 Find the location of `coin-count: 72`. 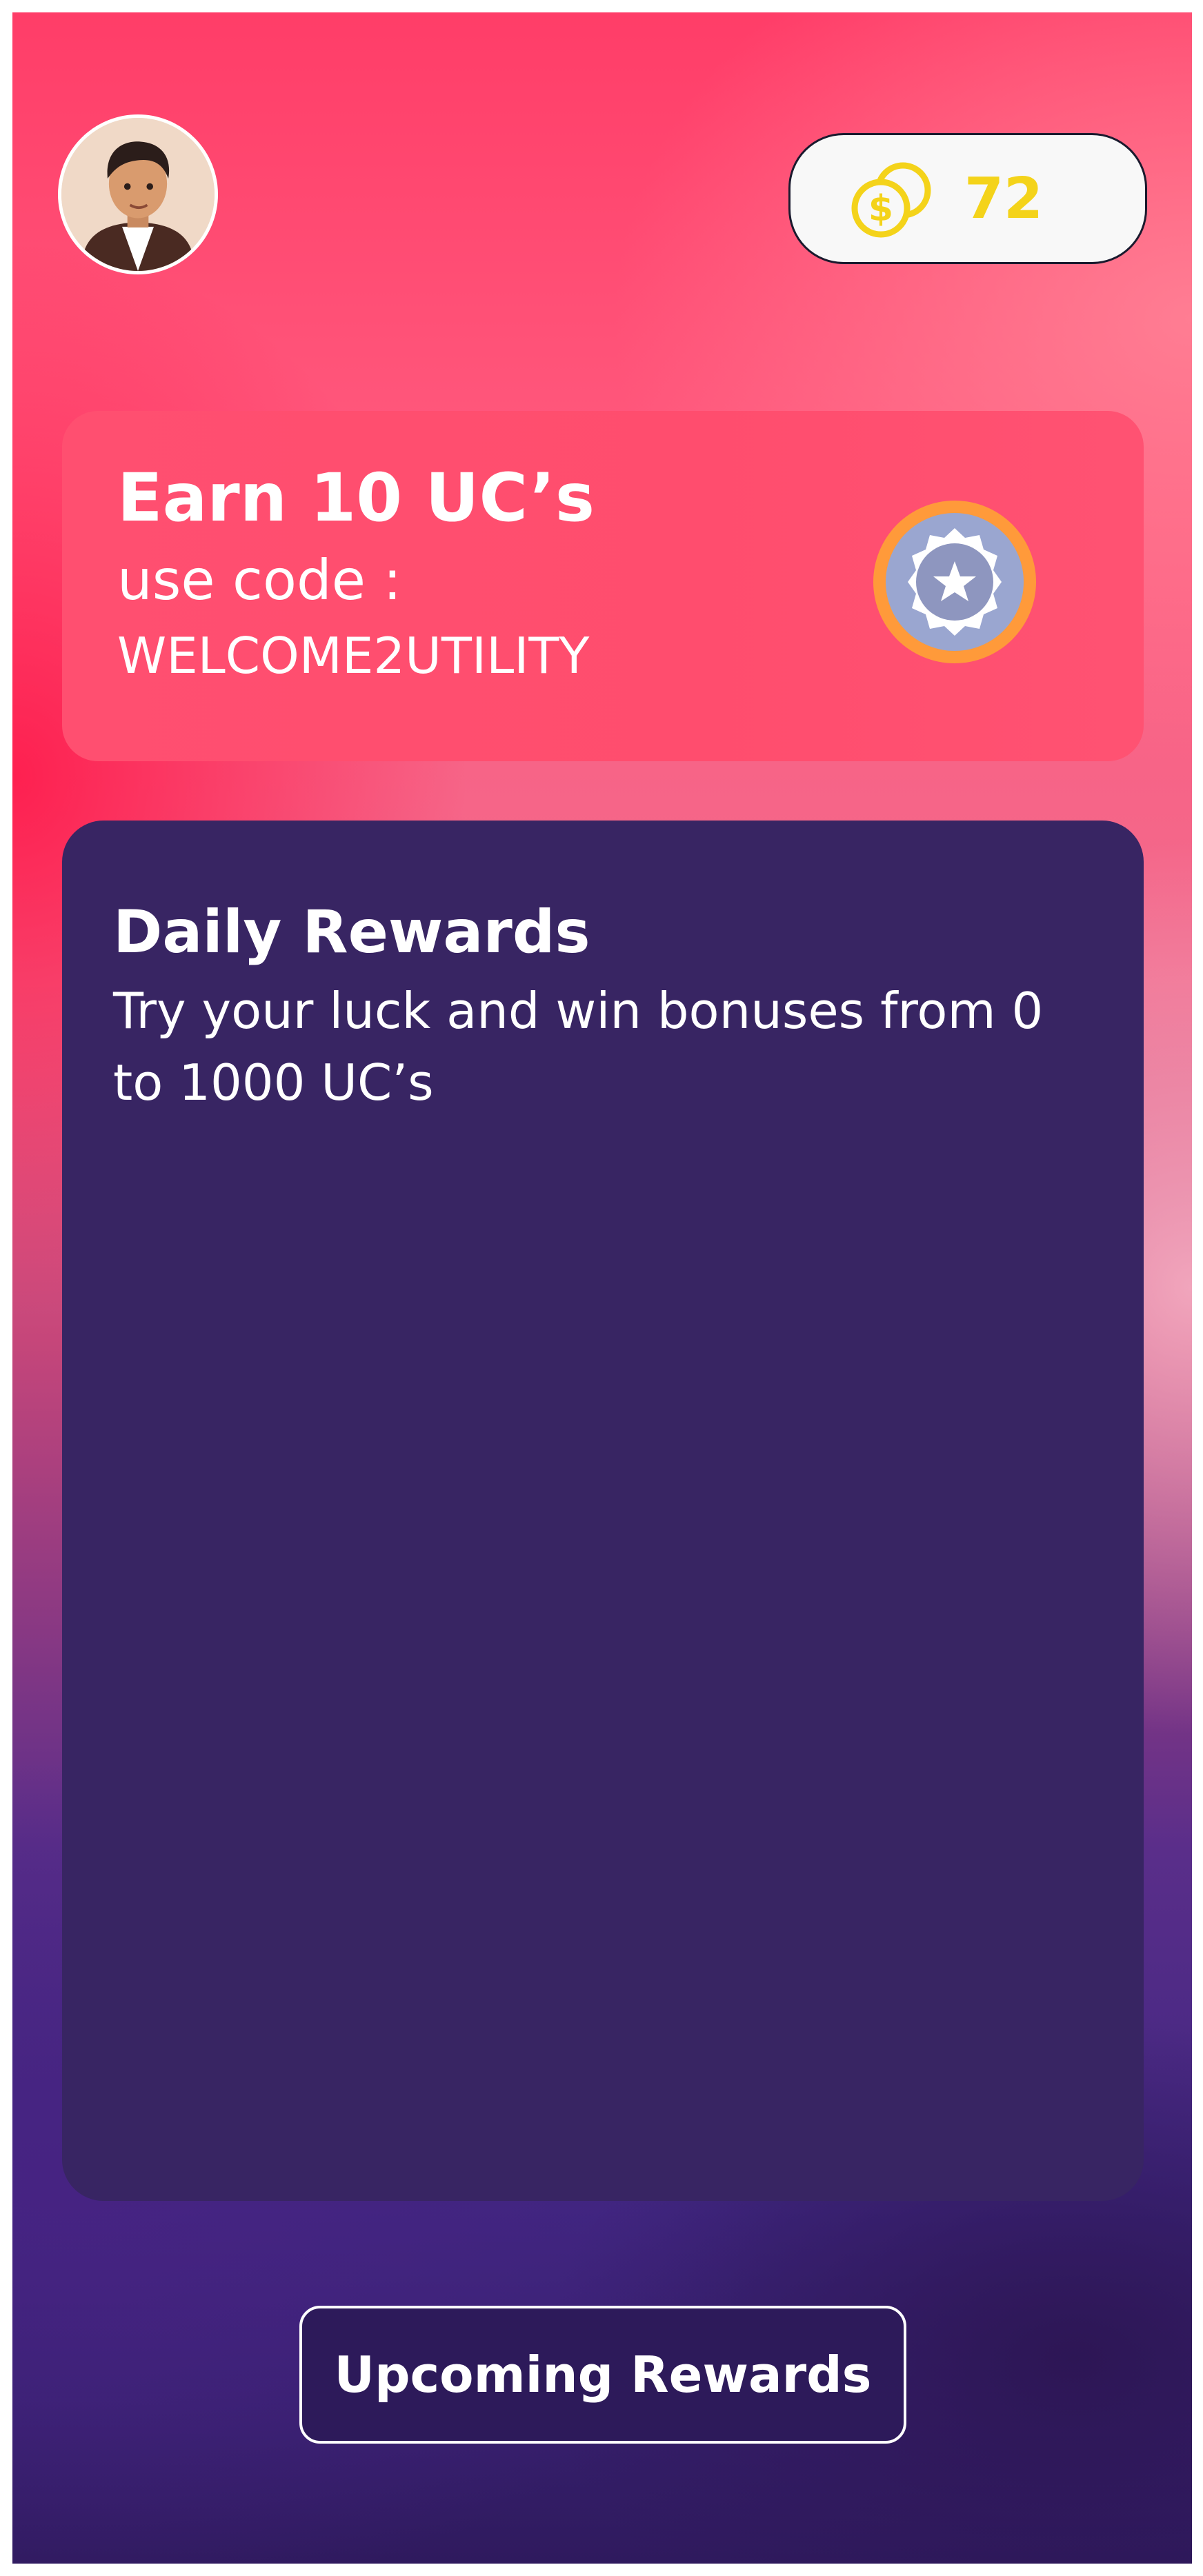

coin-count: 72 is located at coordinates (1004, 199).